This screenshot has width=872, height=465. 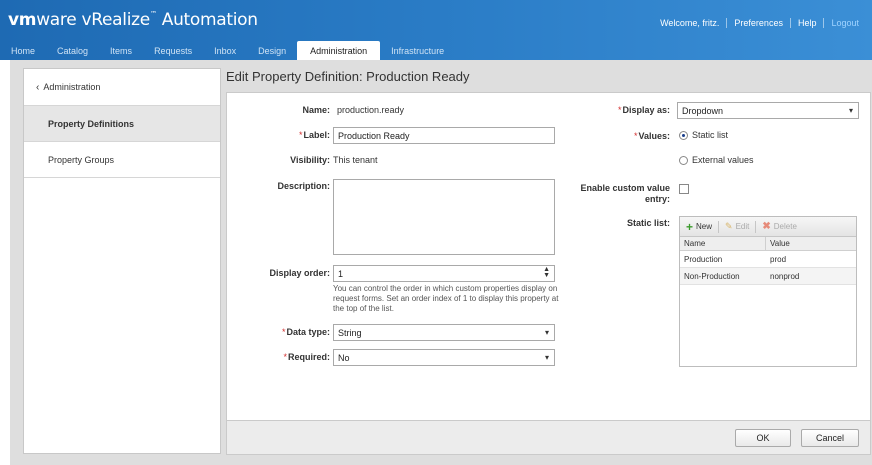 What do you see at coordinates (703, 110) in the screenshot?
I see `display-as-value: Dropdown` at bounding box center [703, 110].